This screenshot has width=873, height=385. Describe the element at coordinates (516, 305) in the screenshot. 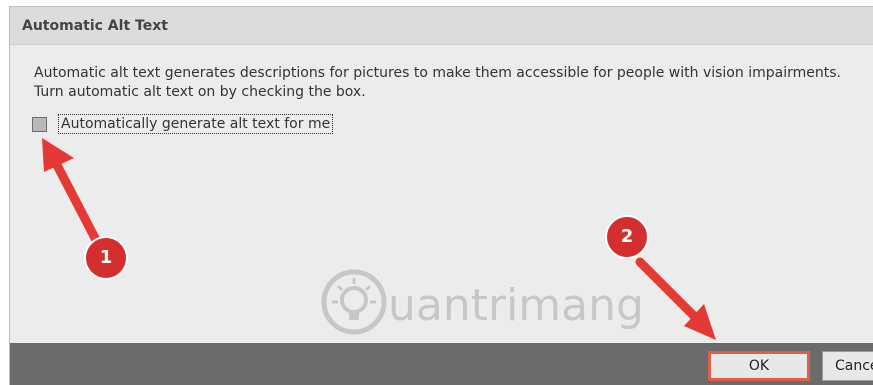

I see `watermark-text: uantrimang` at that location.